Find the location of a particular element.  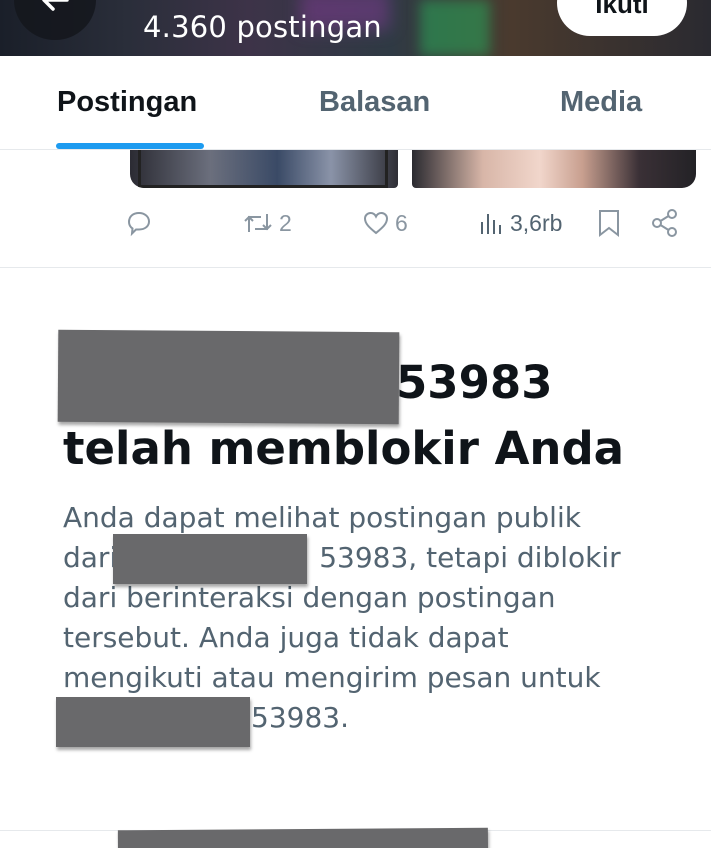

reply-icon is located at coordinates (139, 224).